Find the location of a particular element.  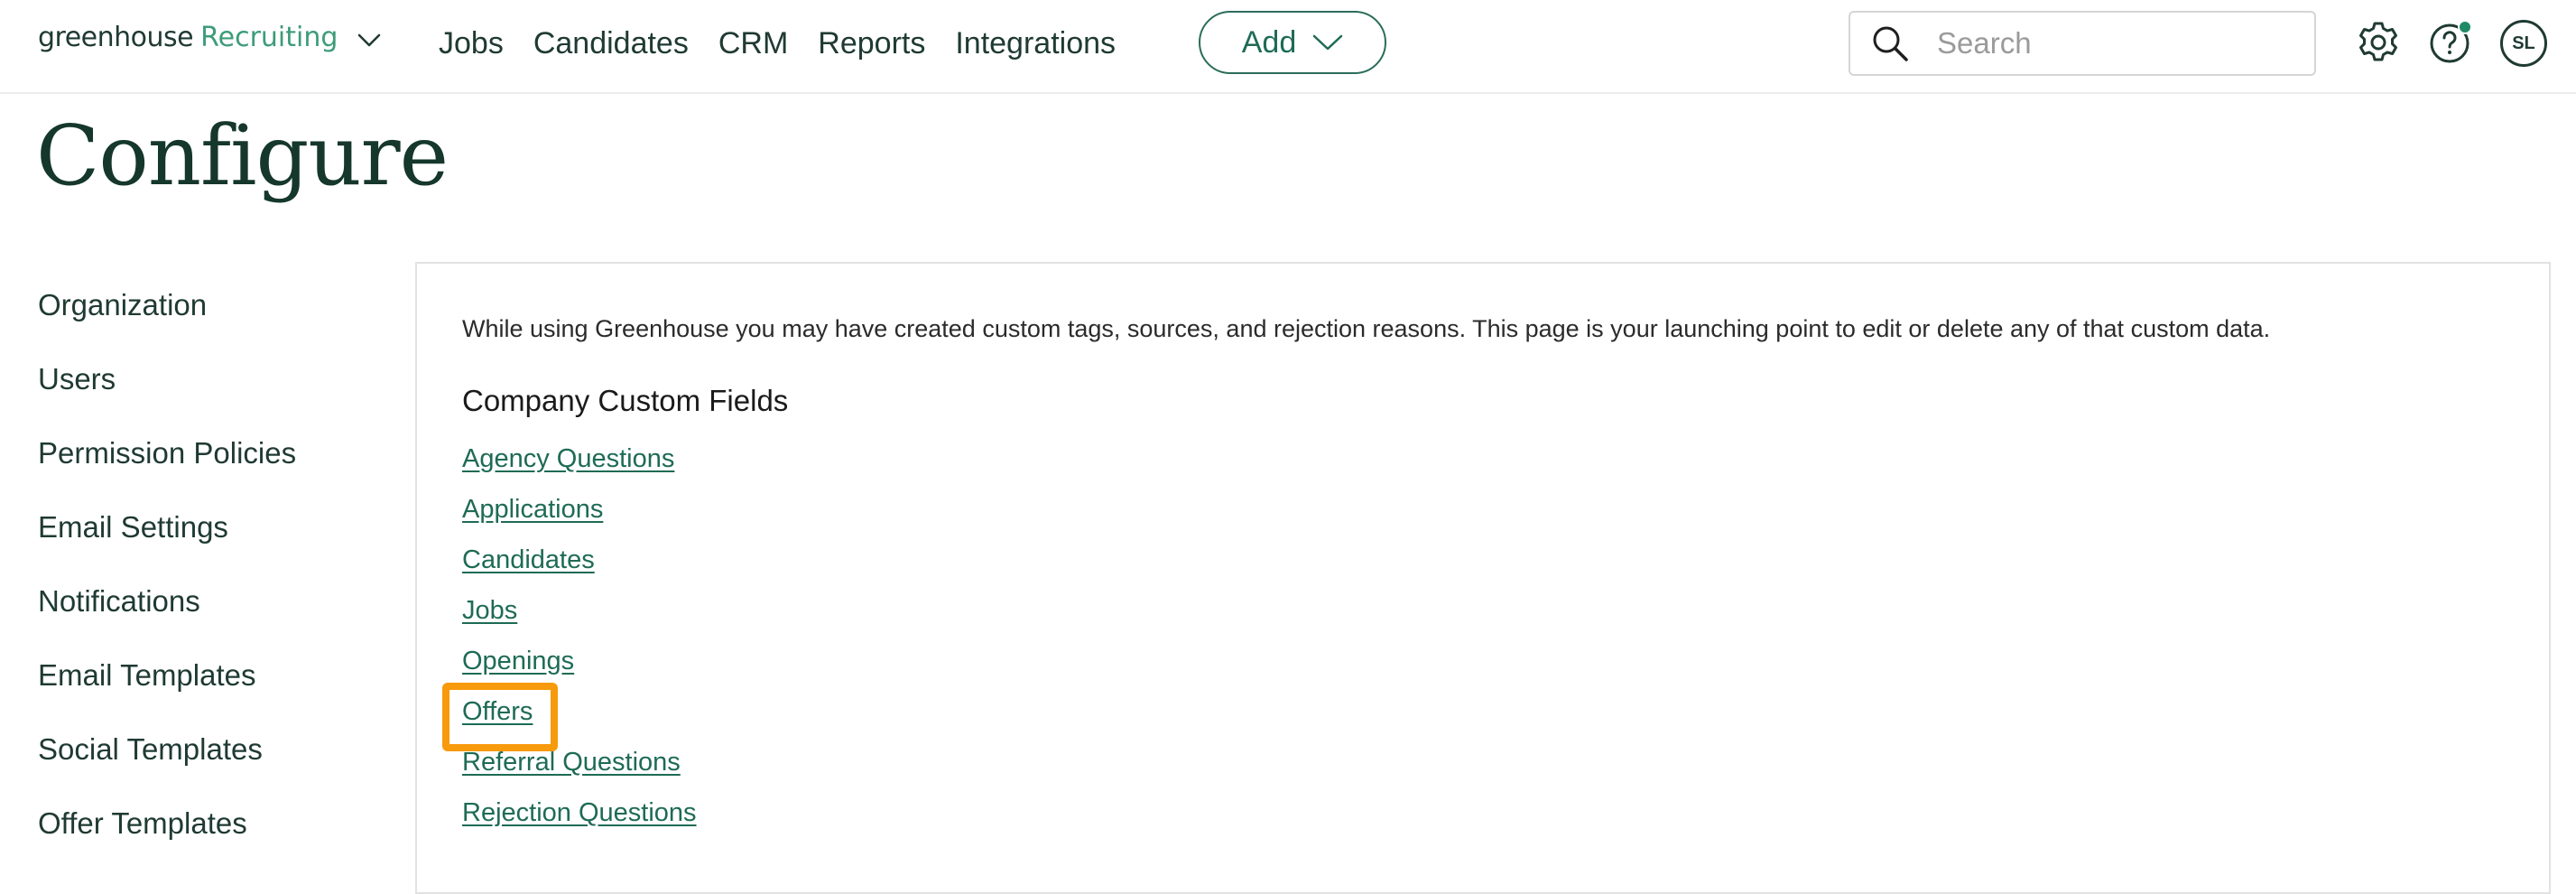

page-title: Configure is located at coordinates (242, 155).